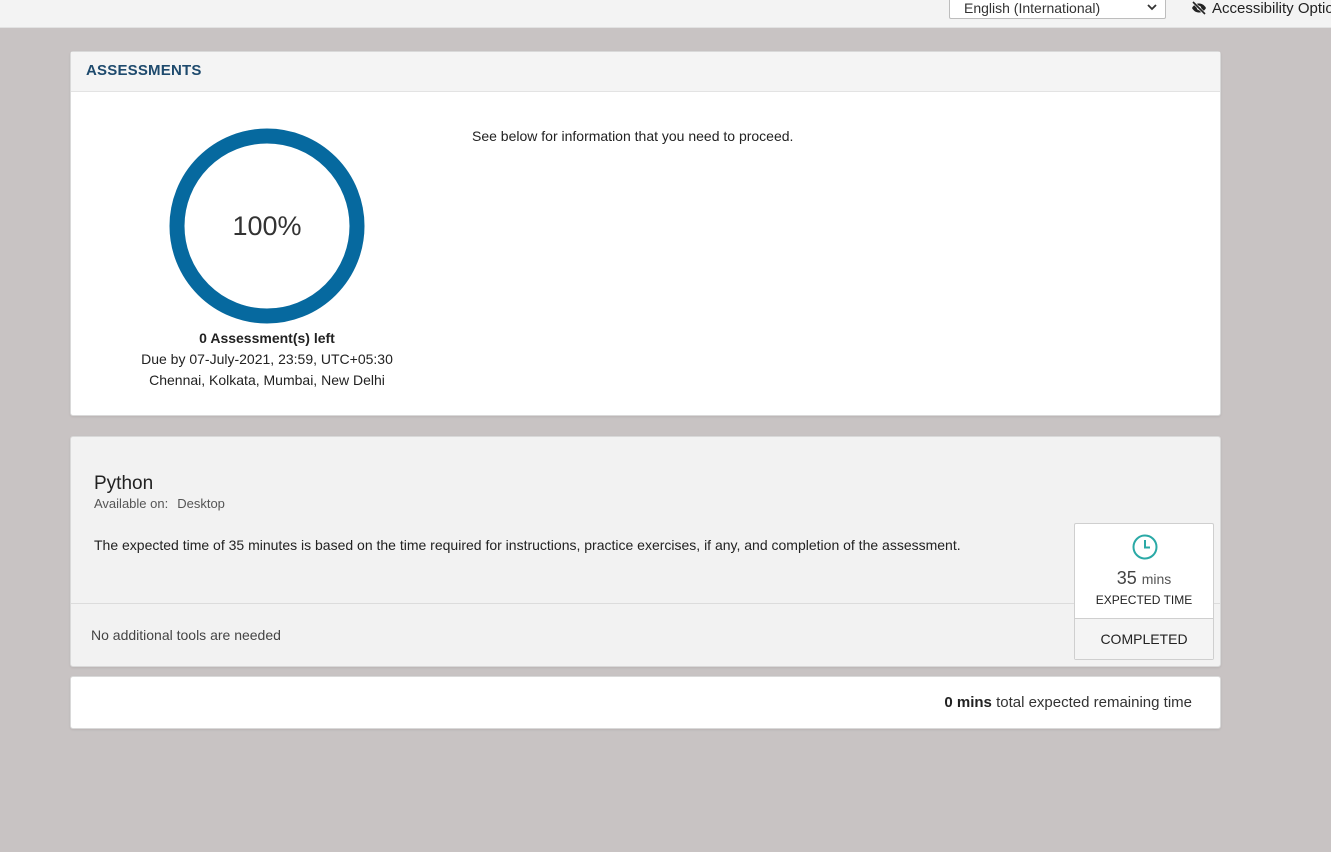 This screenshot has height=852, width=1331. I want to click on progress-percent: 100%, so click(267, 225).